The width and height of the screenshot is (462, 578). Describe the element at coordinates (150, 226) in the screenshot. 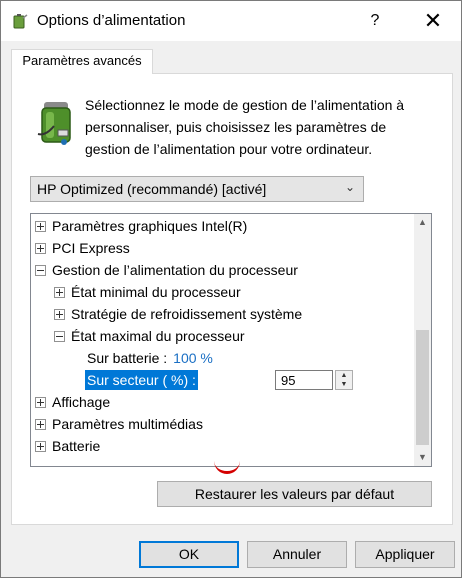

I see `tree-item-label: Paramètres graphiques Intel(R)` at that location.